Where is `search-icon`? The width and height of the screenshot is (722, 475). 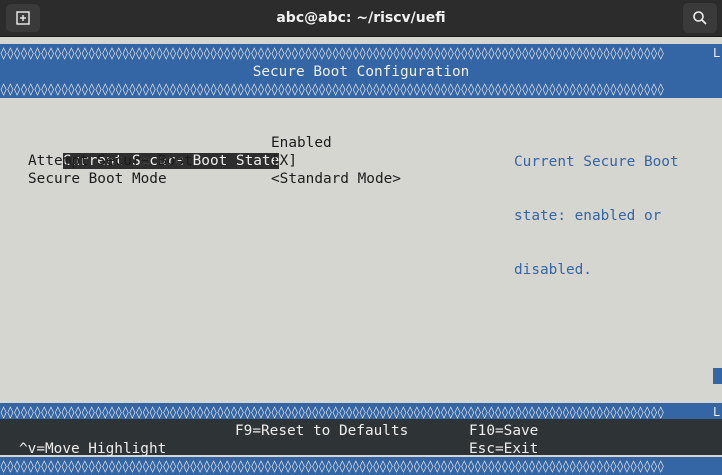
search-icon is located at coordinates (700, 18).